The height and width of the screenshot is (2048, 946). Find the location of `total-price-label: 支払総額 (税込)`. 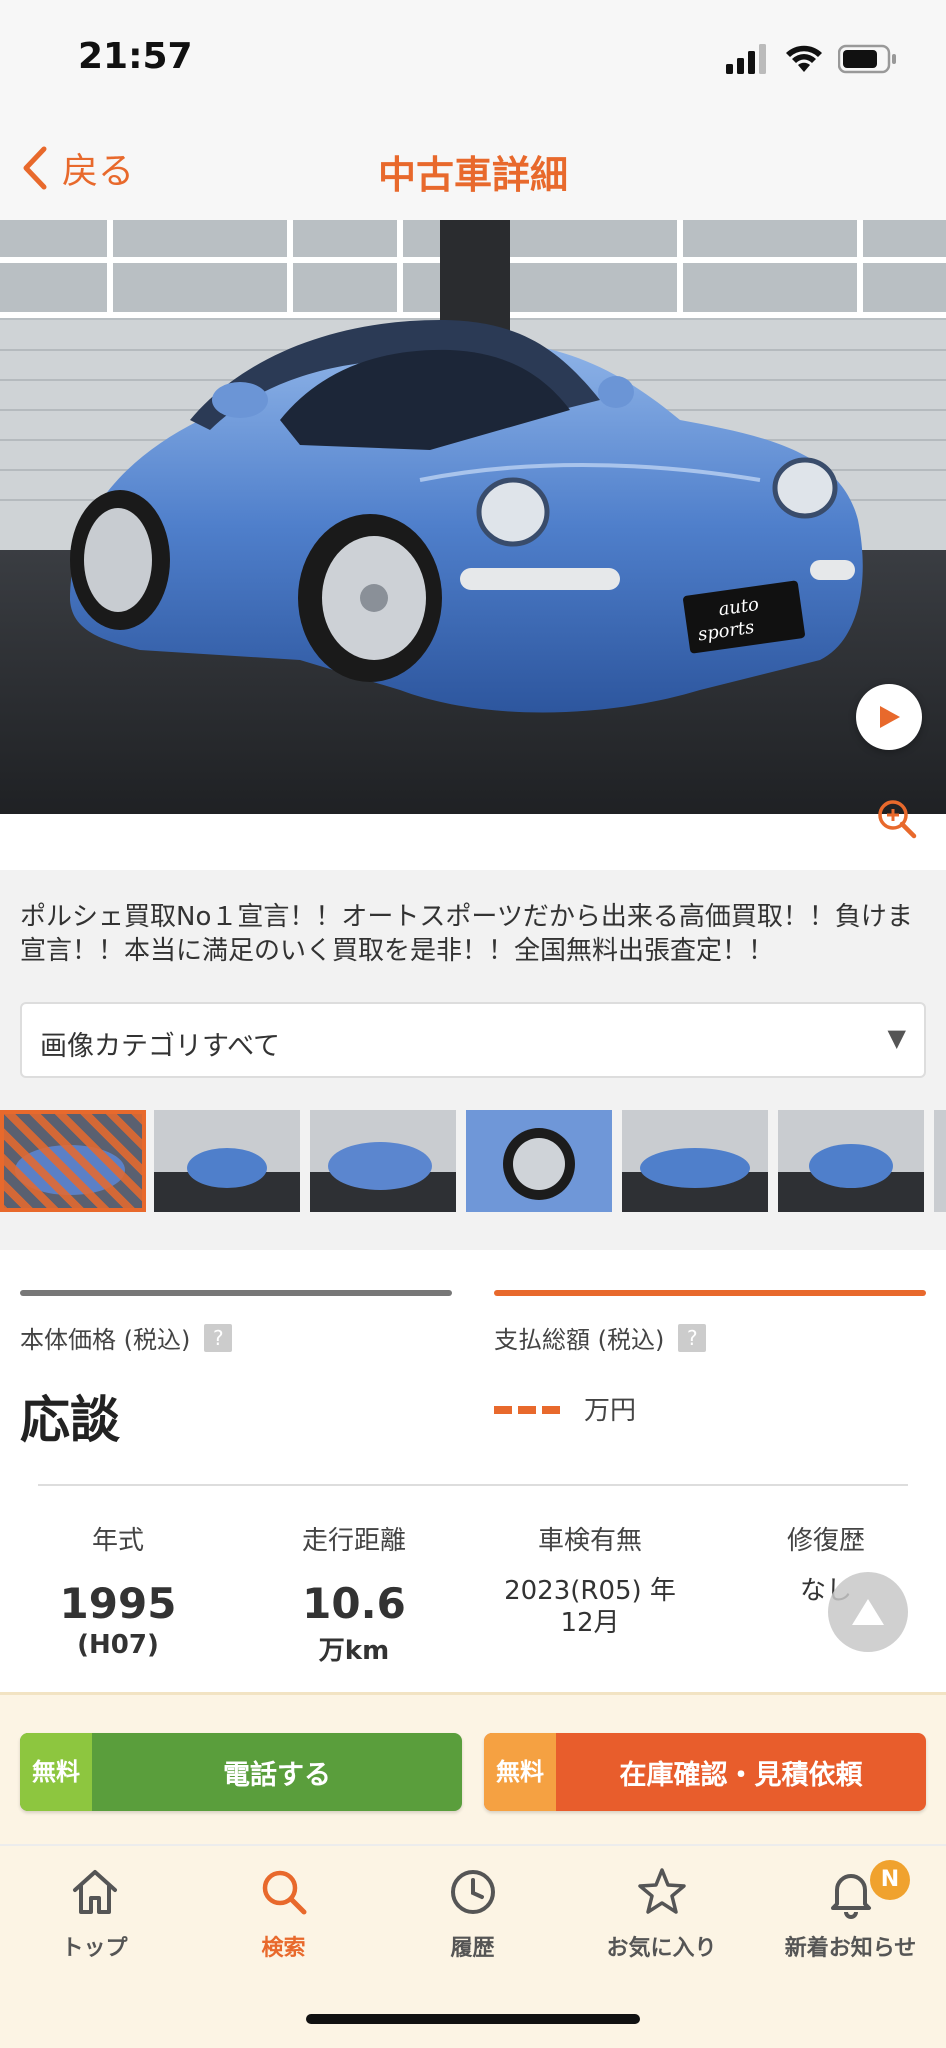

total-price-label: 支払総額 (税込) is located at coordinates (579, 1340).